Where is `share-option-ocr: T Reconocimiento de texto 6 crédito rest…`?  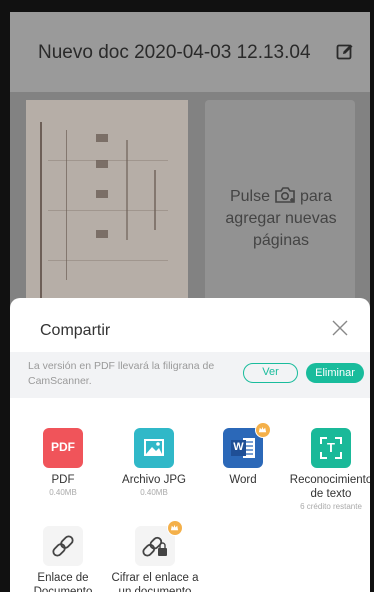 share-option-ocr: T Reconocimiento de texto 6 crédito rest… is located at coordinates (328, 469).